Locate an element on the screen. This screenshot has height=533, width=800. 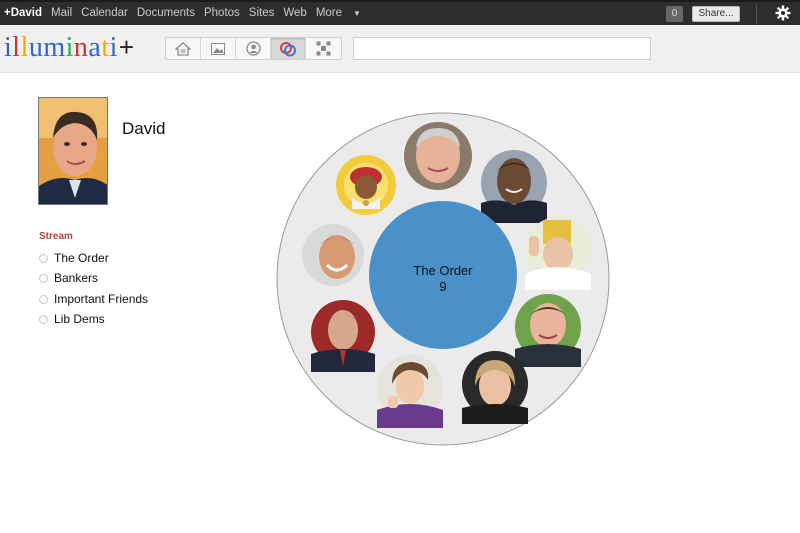
logo-plus: + is located at coordinates (126, 47).